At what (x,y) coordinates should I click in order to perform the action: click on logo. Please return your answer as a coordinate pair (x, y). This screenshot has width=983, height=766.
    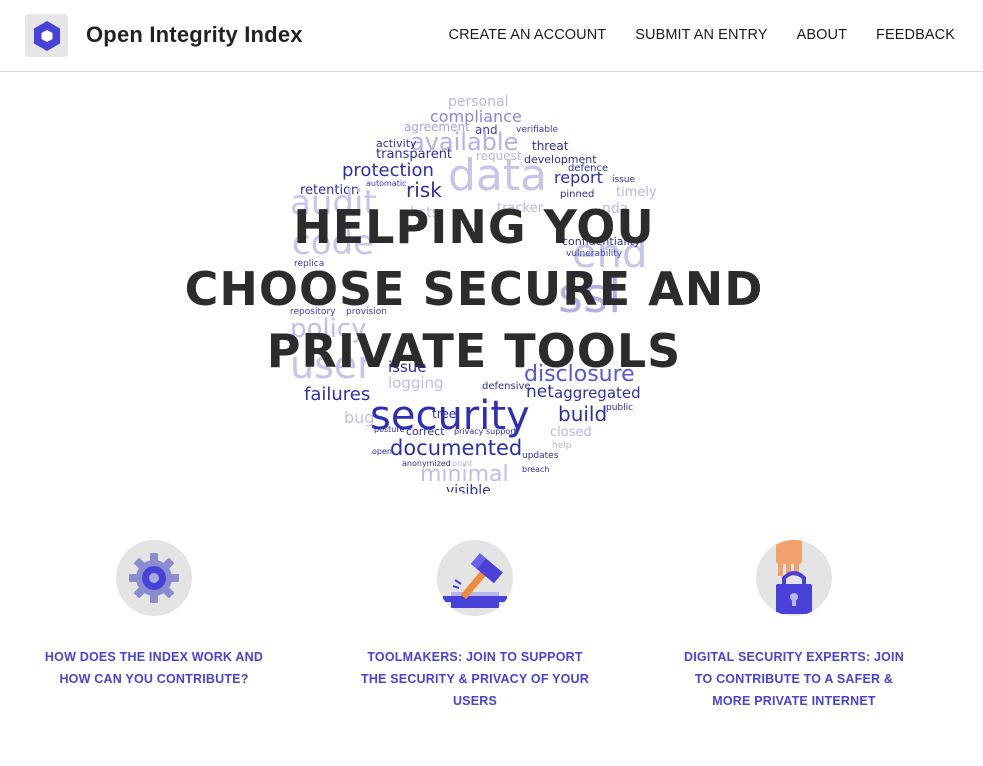
    Looking at the image, I should click on (46, 35).